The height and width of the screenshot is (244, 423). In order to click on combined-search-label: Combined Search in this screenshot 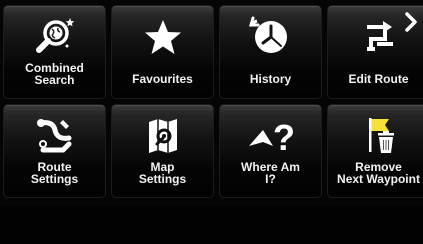, I will do `click(54, 74)`.